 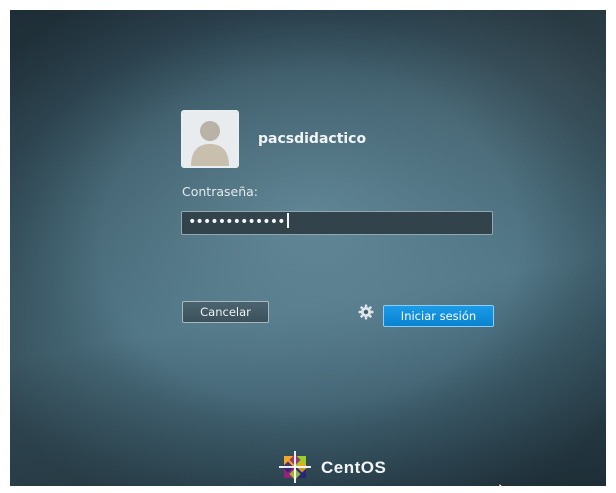 I want to click on centos-brand-text: CentOS, so click(x=354, y=467).